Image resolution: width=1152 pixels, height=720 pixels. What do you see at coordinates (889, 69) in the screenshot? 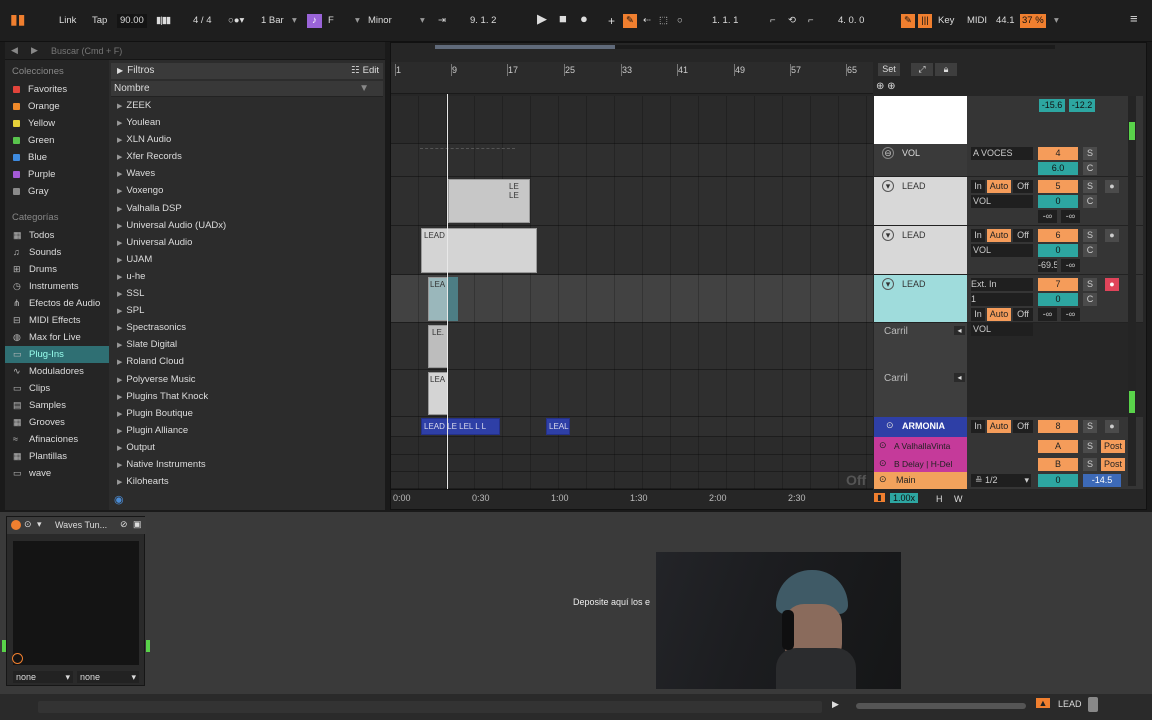
I see `set-button: Set` at bounding box center [889, 69].